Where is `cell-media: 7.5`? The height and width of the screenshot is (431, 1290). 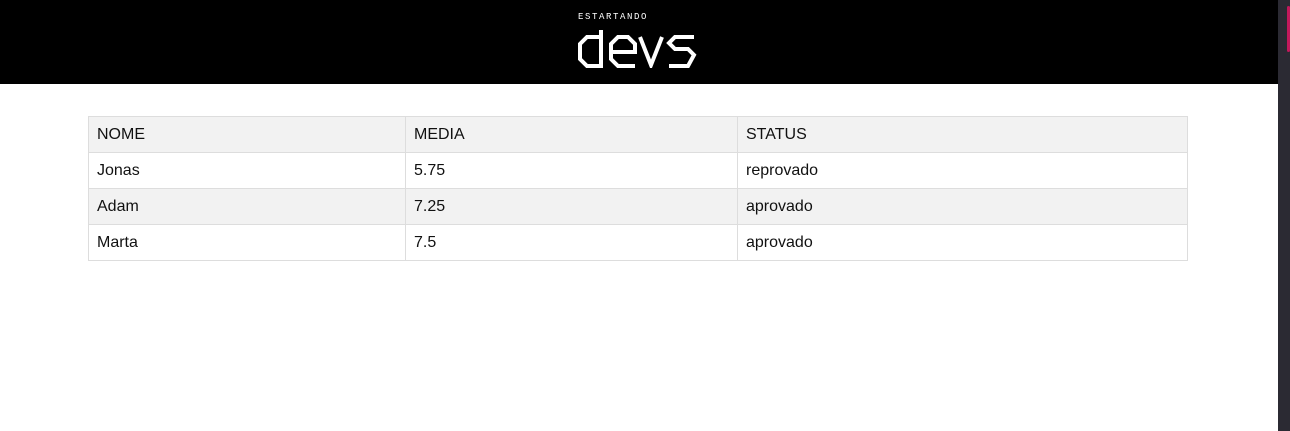 cell-media: 7.5 is located at coordinates (571, 242).